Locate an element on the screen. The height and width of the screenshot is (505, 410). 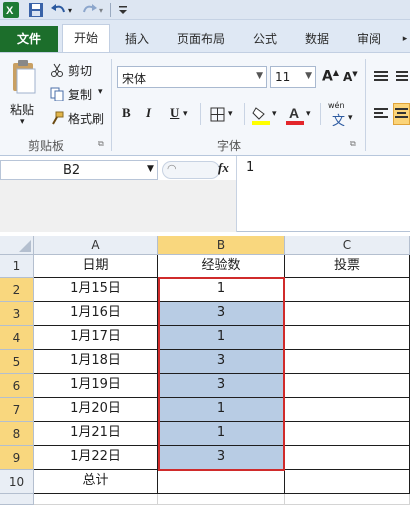
row-header-9: 9 is located at coordinates (17, 458).